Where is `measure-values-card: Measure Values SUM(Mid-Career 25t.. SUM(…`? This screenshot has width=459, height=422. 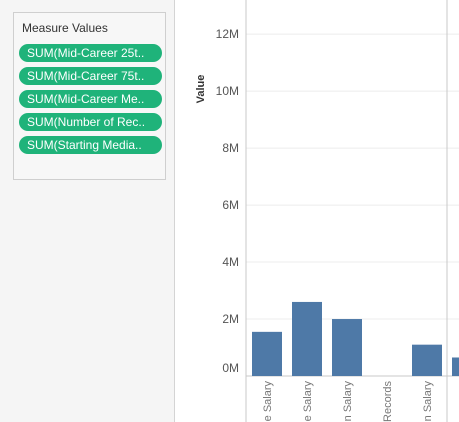
measure-values-card: Measure Values SUM(Mid-Career 25t.. SUM(… is located at coordinates (89, 96).